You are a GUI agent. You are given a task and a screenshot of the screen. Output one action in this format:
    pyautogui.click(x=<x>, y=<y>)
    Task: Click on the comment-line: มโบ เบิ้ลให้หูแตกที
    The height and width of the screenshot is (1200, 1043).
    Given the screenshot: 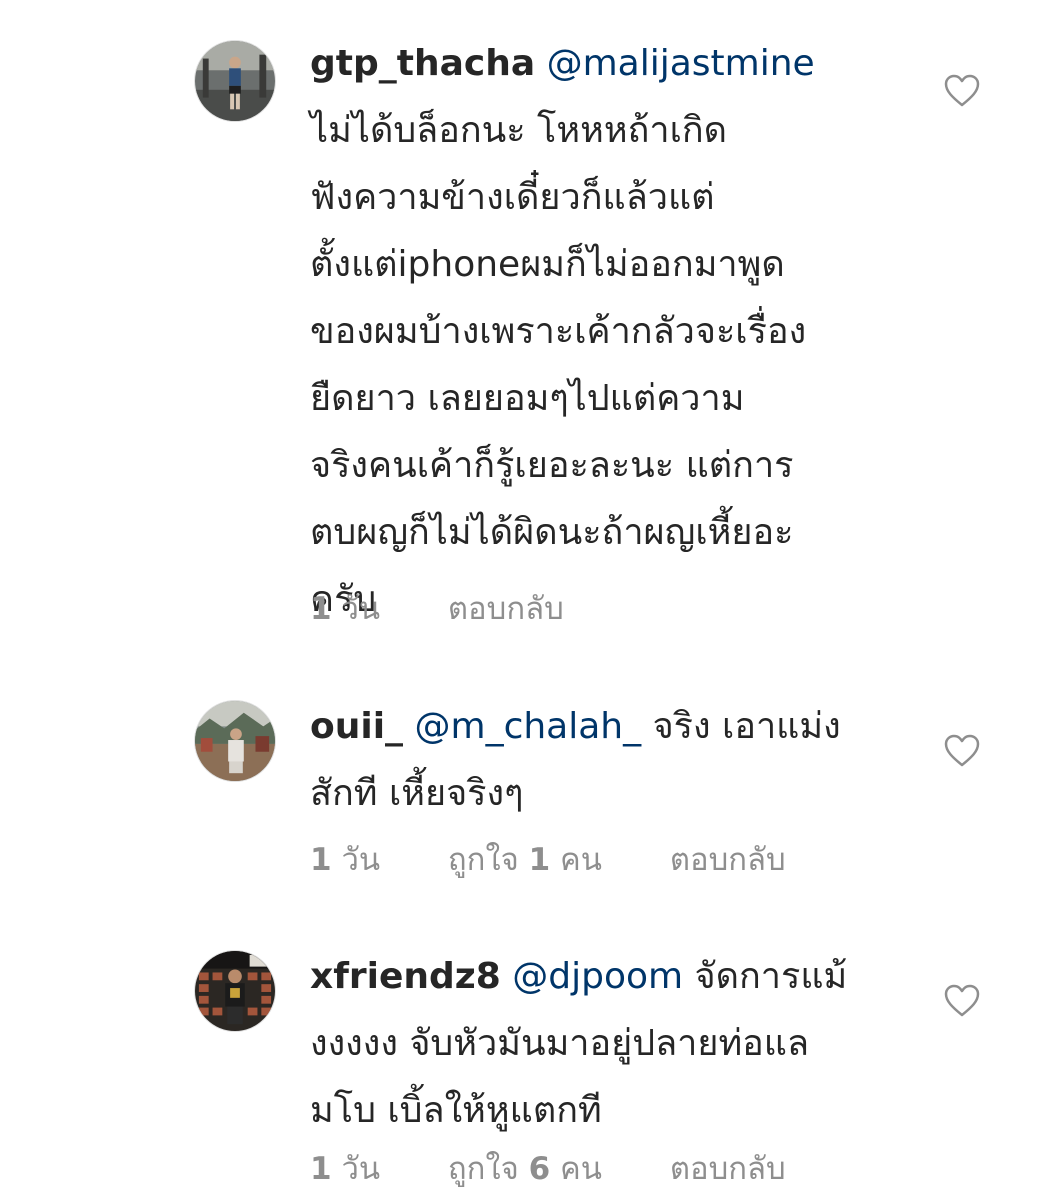 What is the action you would take?
    pyautogui.click(x=456, y=1110)
    